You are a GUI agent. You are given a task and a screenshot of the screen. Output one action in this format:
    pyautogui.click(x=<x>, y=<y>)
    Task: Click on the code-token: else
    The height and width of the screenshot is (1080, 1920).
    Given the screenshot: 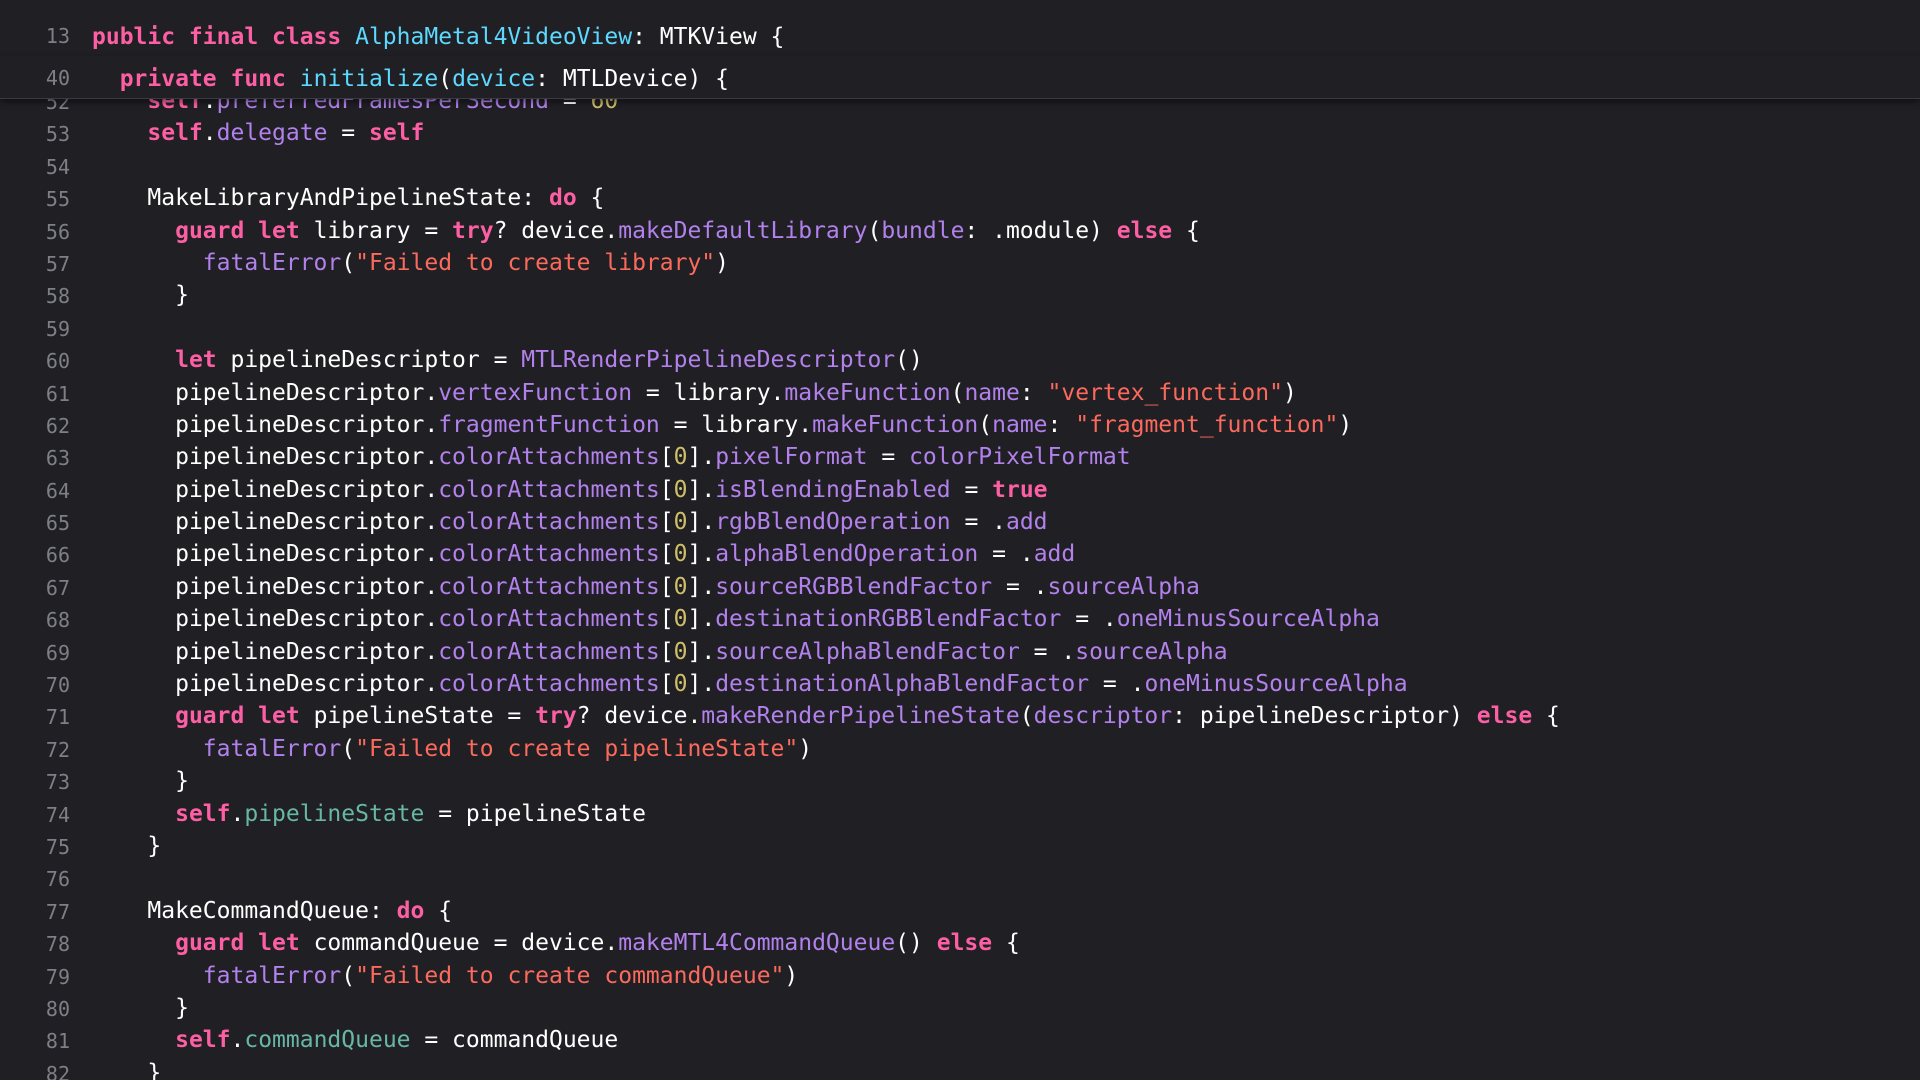 What is the action you would take?
    pyautogui.click(x=1144, y=230)
    